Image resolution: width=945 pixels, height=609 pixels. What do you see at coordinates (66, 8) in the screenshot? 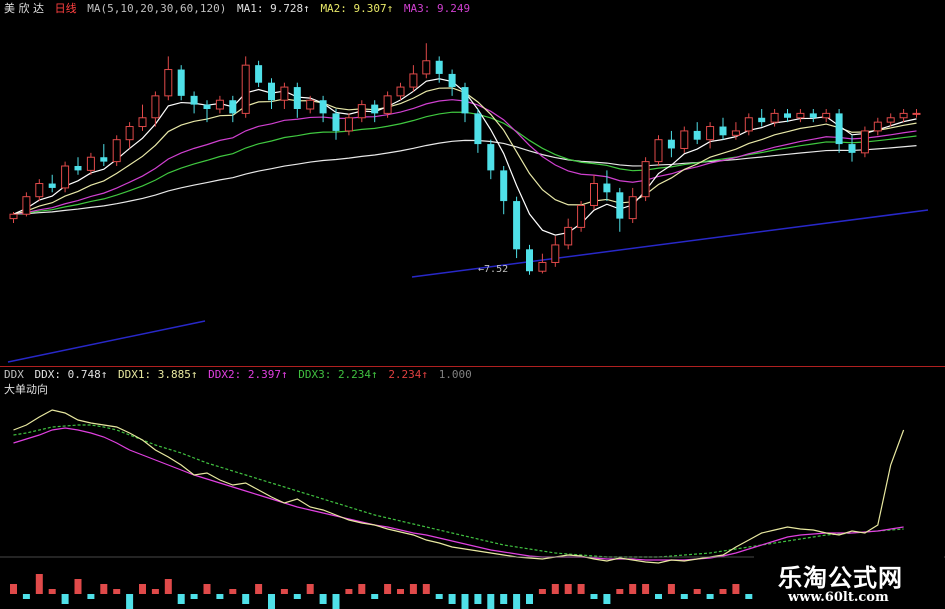
I see `period-label: 日线` at bounding box center [66, 8].